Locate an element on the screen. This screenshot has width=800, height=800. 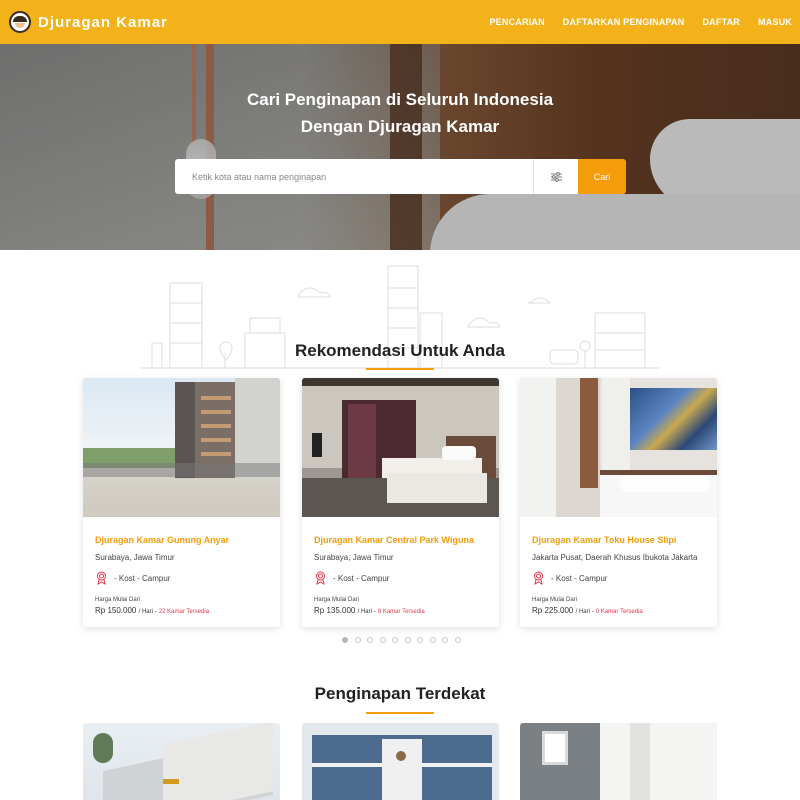
property-price: Rp 150.000 / Hari - 22 Kamar Tersedia is located at coordinates (152, 610).